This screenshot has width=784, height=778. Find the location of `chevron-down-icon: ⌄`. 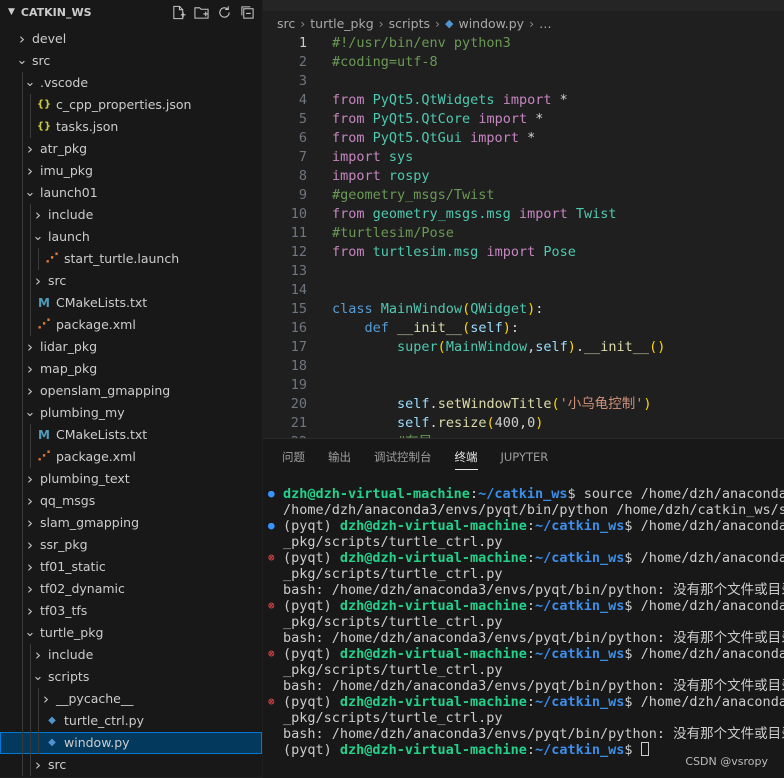

chevron-down-icon: ⌄ is located at coordinates (30, 632).